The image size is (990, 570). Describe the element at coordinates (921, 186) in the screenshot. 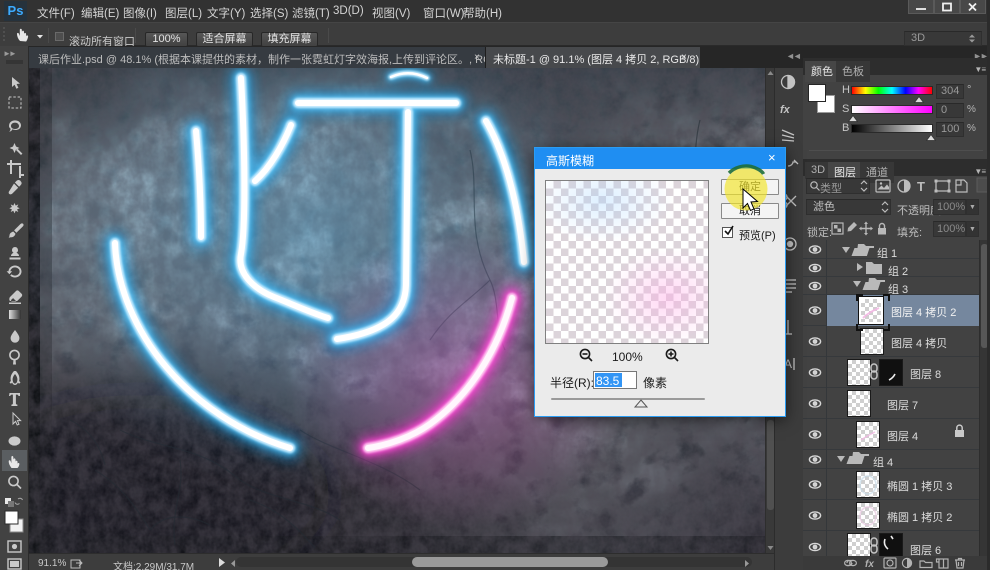

I see `svg-text: T` at that location.